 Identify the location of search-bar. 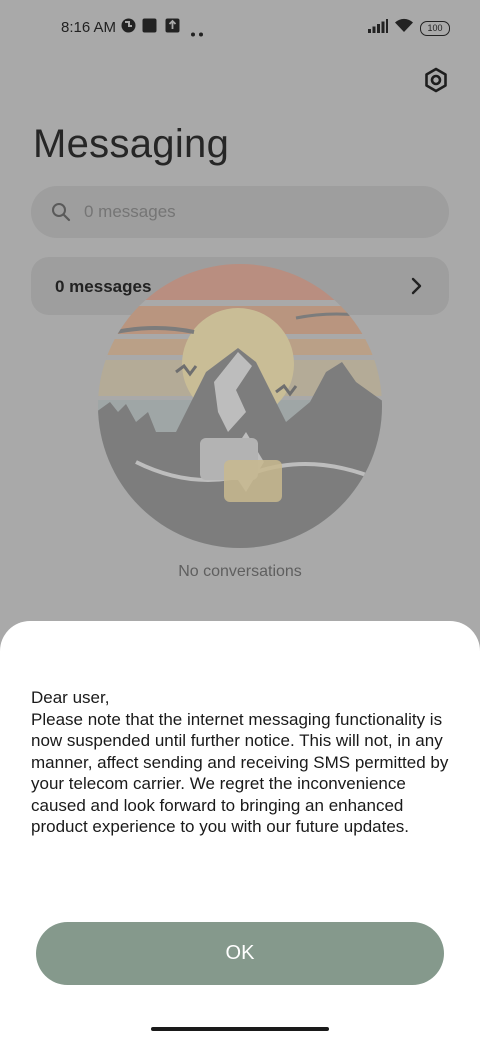
(240, 212).